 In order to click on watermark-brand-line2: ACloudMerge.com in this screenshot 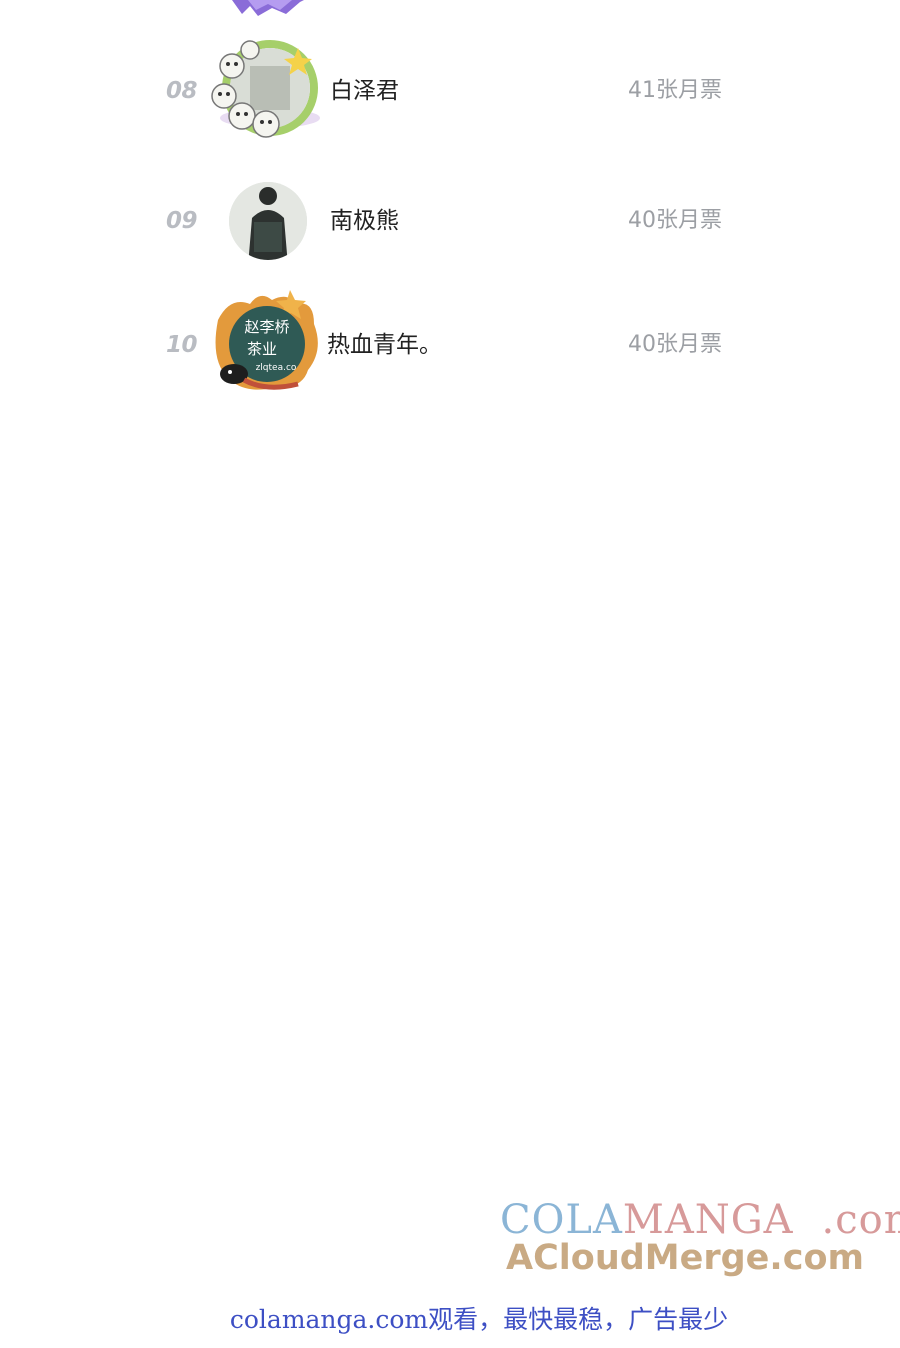, I will do `click(685, 1258)`.